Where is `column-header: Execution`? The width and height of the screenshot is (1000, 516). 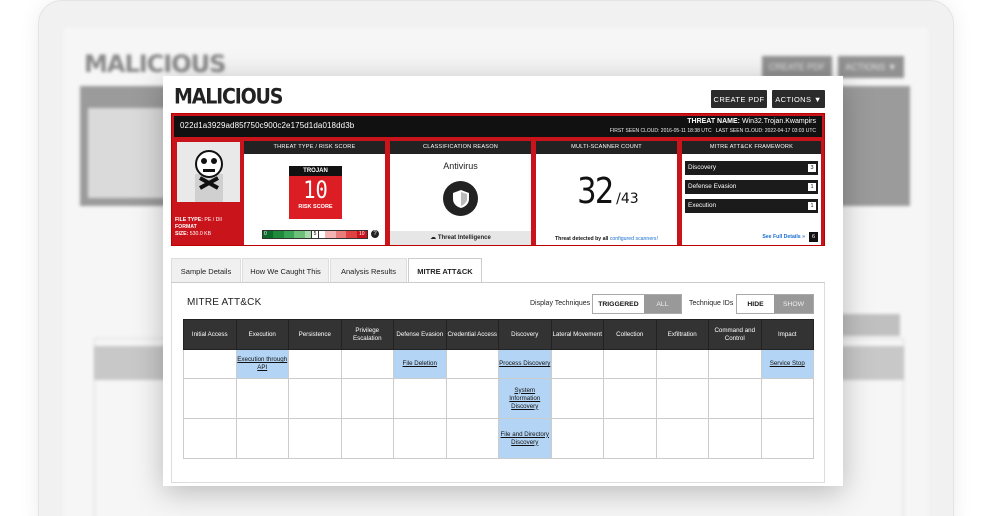 column-header: Execution is located at coordinates (262, 334).